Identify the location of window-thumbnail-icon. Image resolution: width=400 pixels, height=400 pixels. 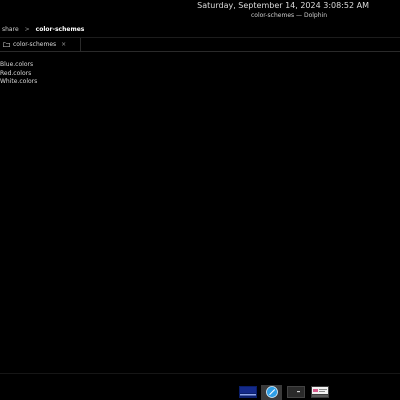
(247, 392).